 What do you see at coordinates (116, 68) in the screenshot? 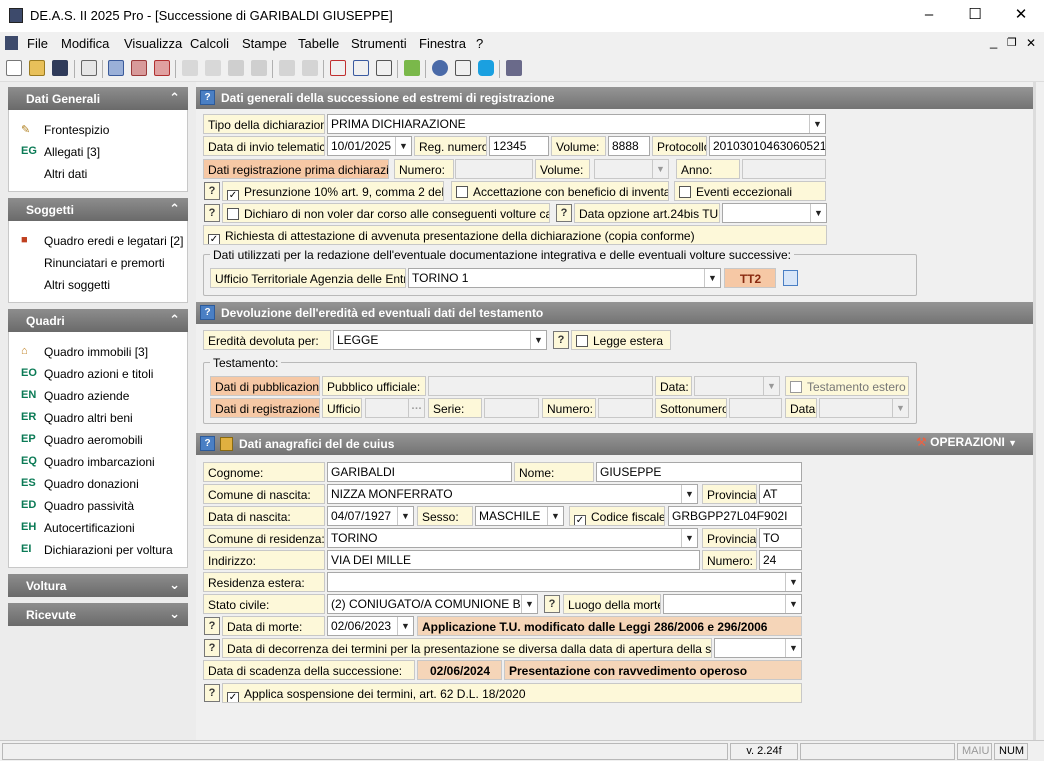
I see `search-icon` at bounding box center [116, 68].